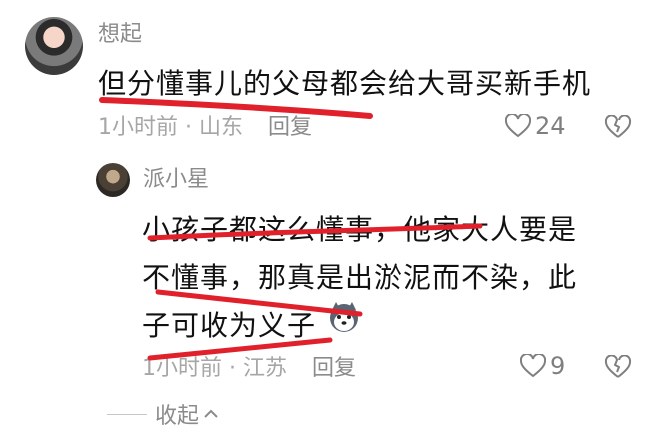 The height and width of the screenshot is (444, 660). What do you see at coordinates (177, 416) in the screenshot?
I see `collapse-label: 收起` at bounding box center [177, 416].